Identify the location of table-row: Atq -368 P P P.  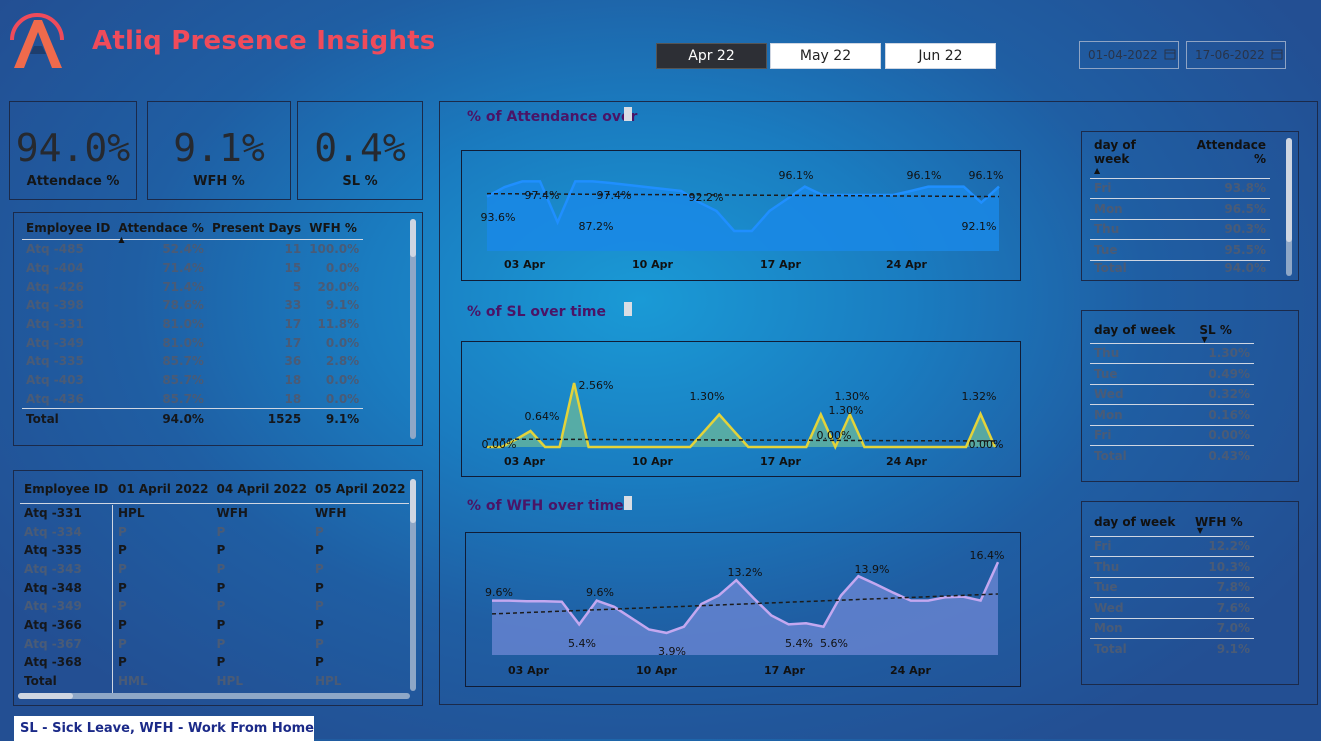
(214, 662).